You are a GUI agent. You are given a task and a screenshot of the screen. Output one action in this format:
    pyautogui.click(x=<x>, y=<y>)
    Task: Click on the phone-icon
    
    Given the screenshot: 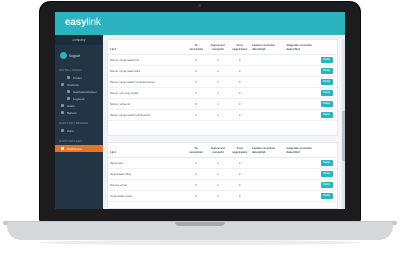 What is the action you would take?
    pyautogui.click(x=62, y=84)
    